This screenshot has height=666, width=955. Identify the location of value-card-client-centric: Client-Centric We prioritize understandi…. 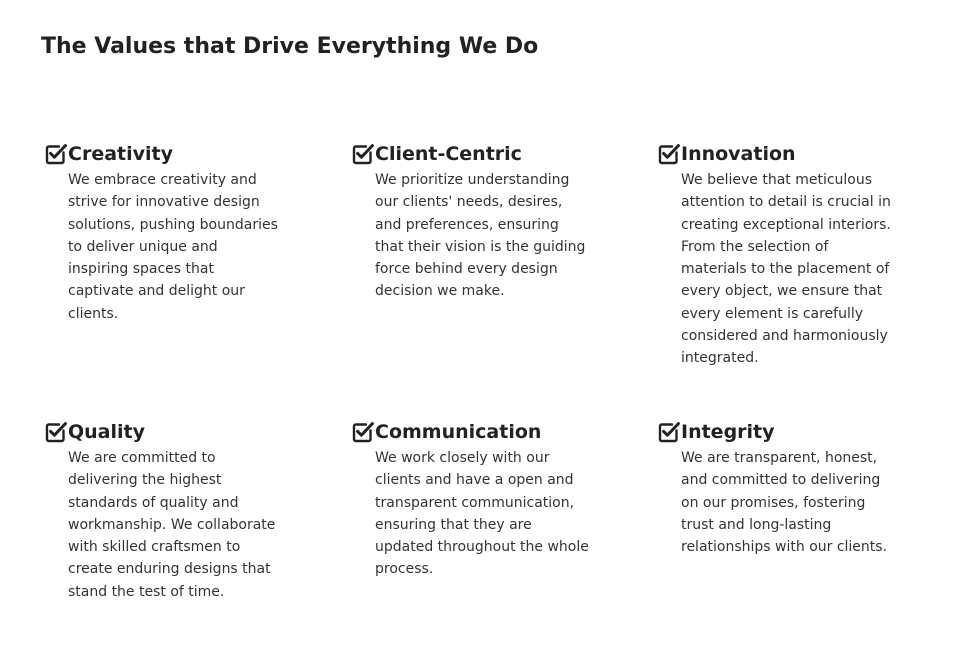
(481, 222).